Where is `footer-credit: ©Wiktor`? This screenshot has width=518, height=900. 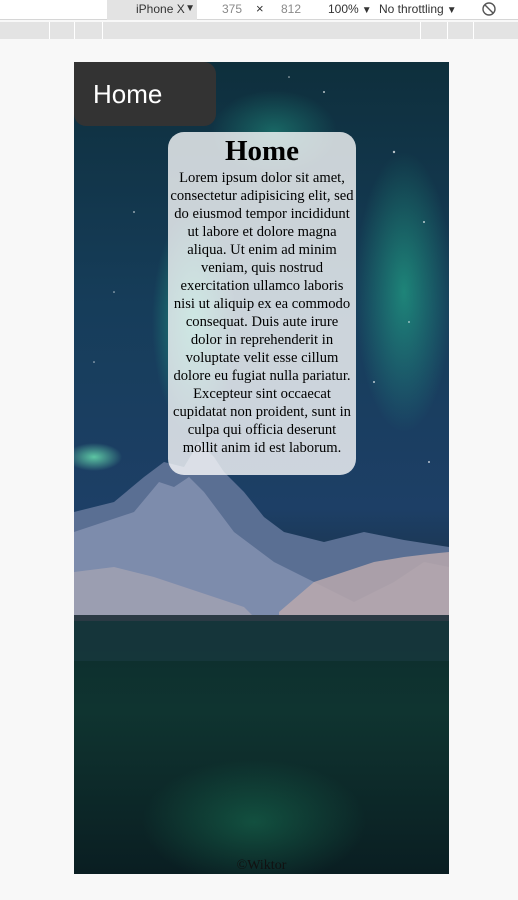 footer-credit: ©Wiktor is located at coordinates (261, 865).